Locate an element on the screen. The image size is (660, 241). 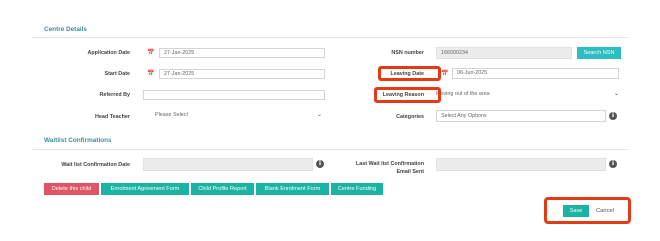
start-date-field: 27-Jan-2025 is located at coordinates (242, 74).